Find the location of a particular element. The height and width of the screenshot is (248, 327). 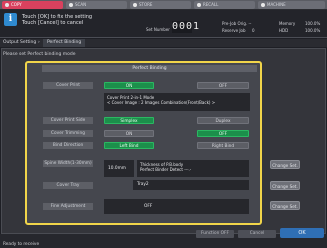

machine-icon is located at coordinates (263, 5).